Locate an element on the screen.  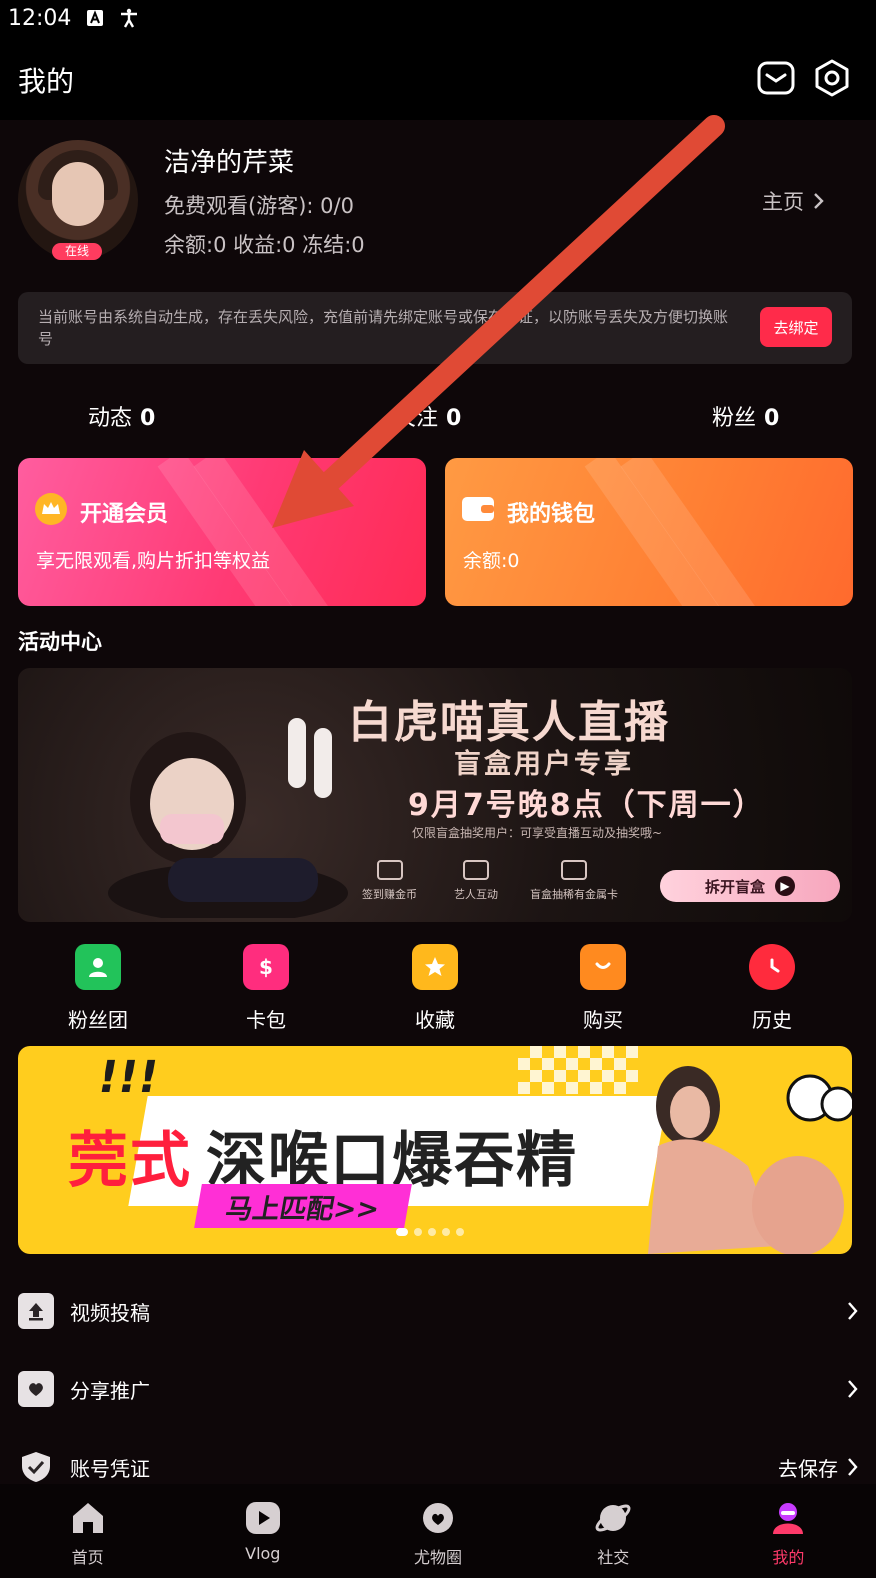
username: 洁净的芹菜 is located at coordinates (229, 163).